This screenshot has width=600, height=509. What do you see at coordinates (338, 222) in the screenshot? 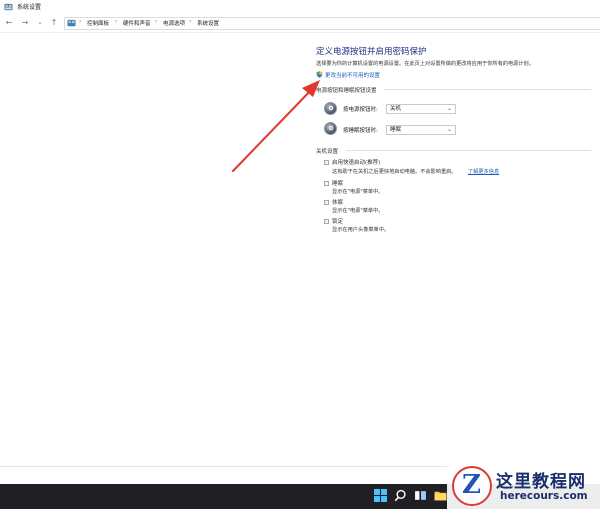
I see `lock-menu-label: 锁定` at bounding box center [338, 222].